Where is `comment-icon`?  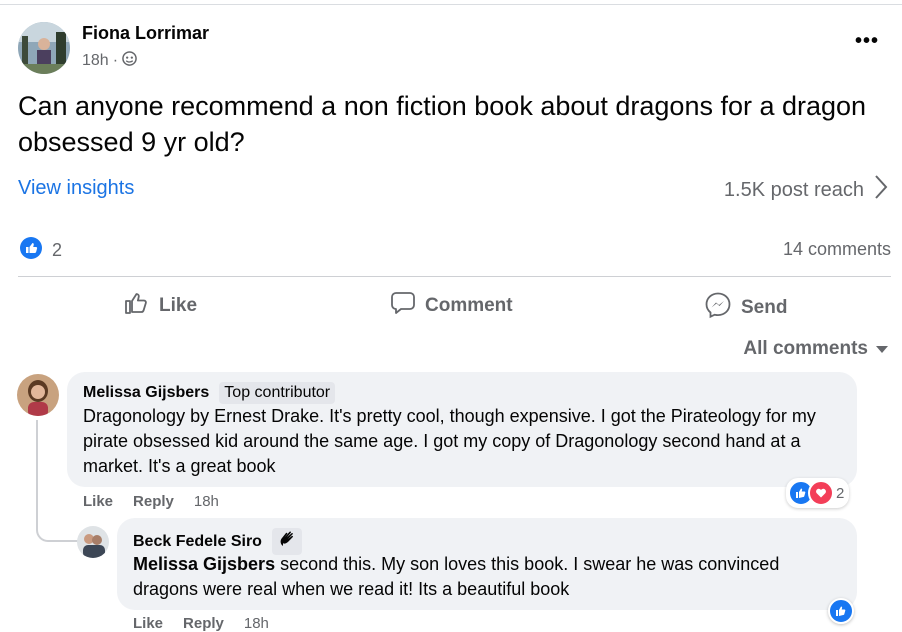 comment-icon is located at coordinates (403, 306).